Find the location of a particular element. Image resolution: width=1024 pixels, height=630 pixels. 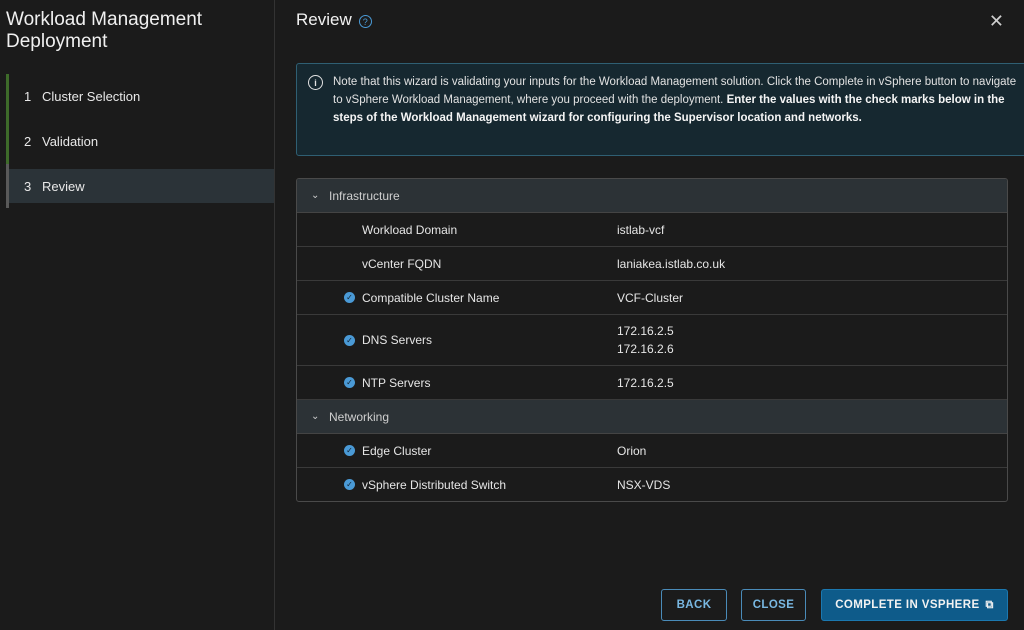

row-dns-servers: ✓ DNS Servers 172.16.2.5 172.16.2.6 is located at coordinates (652, 340).